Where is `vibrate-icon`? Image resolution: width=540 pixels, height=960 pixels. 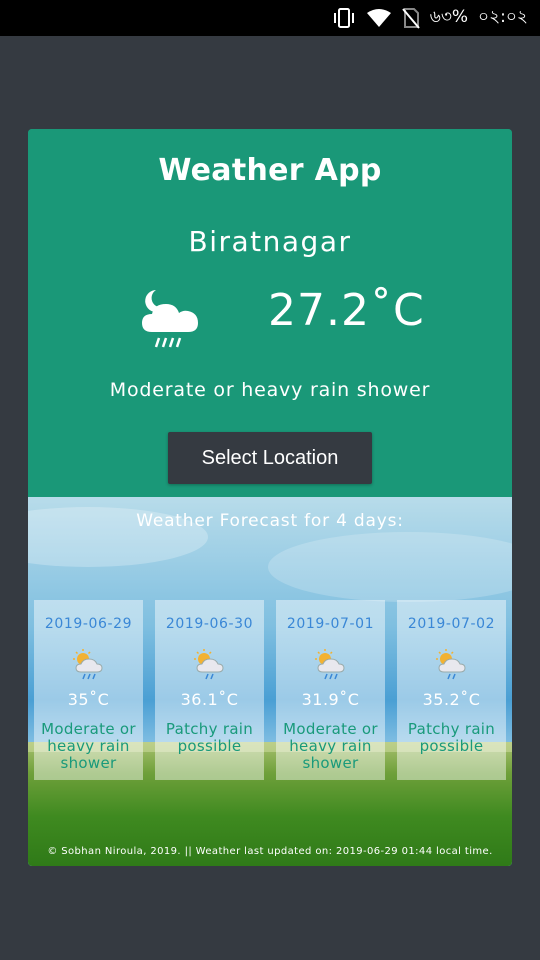 vibrate-icon is located at coordinates (344, 18).